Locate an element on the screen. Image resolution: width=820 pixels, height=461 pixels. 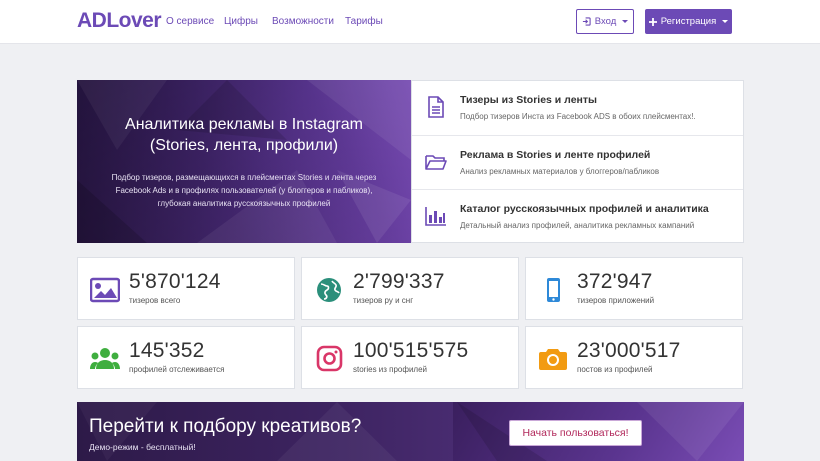
stat-value: 23'000'517 is located at coordinates (629, 350).